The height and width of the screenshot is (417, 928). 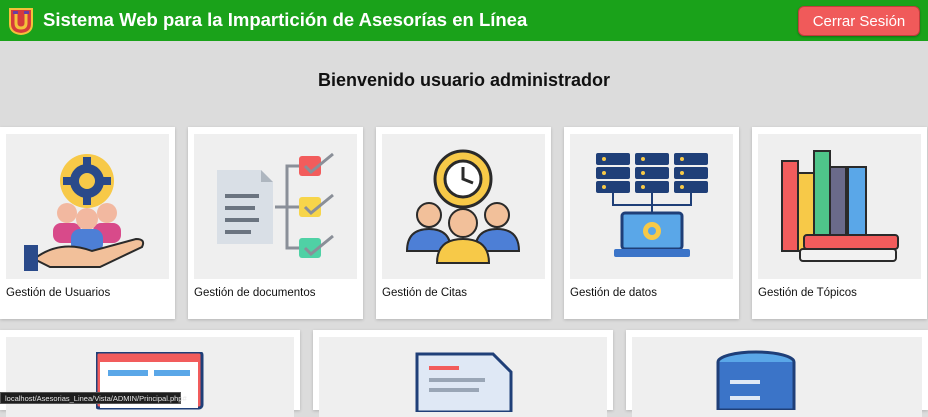 I want to click on books-topics-icon, so click(x=840, y=206).